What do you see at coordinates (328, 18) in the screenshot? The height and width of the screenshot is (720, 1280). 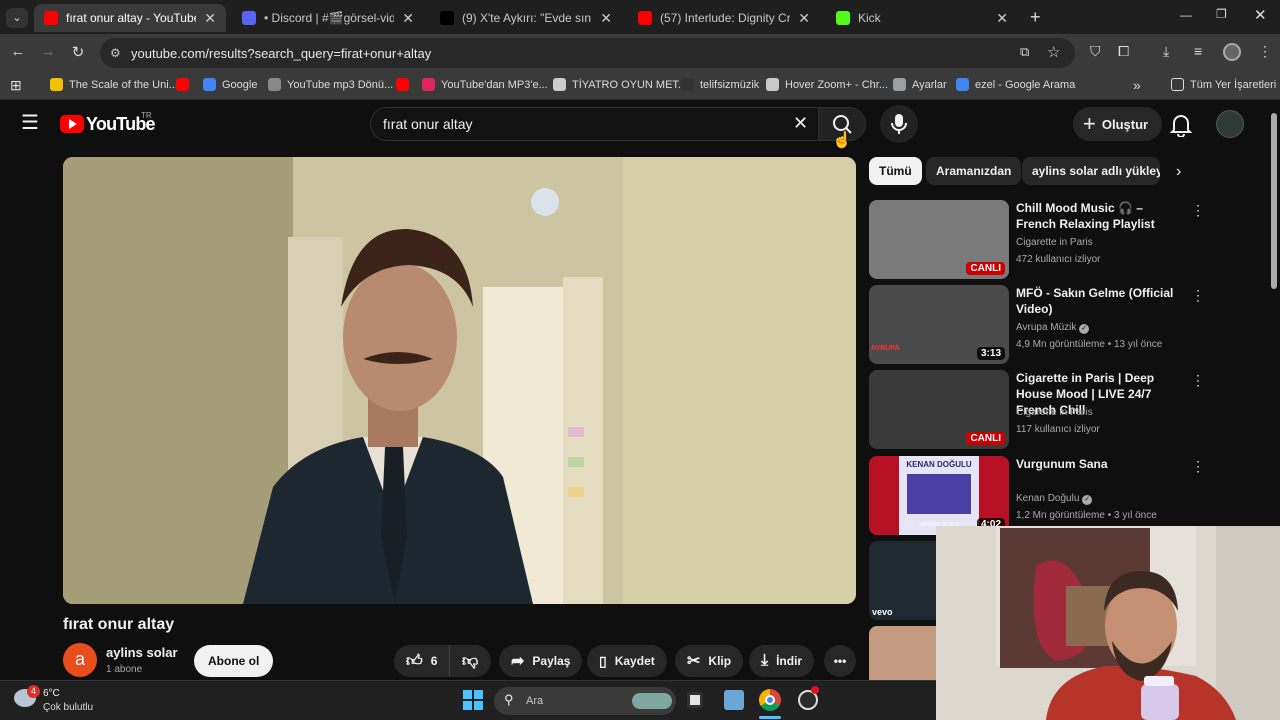 I see `browser-tab-2: • Discord | #🎬görsel-video- ✕` at bounding box center [328, 18].